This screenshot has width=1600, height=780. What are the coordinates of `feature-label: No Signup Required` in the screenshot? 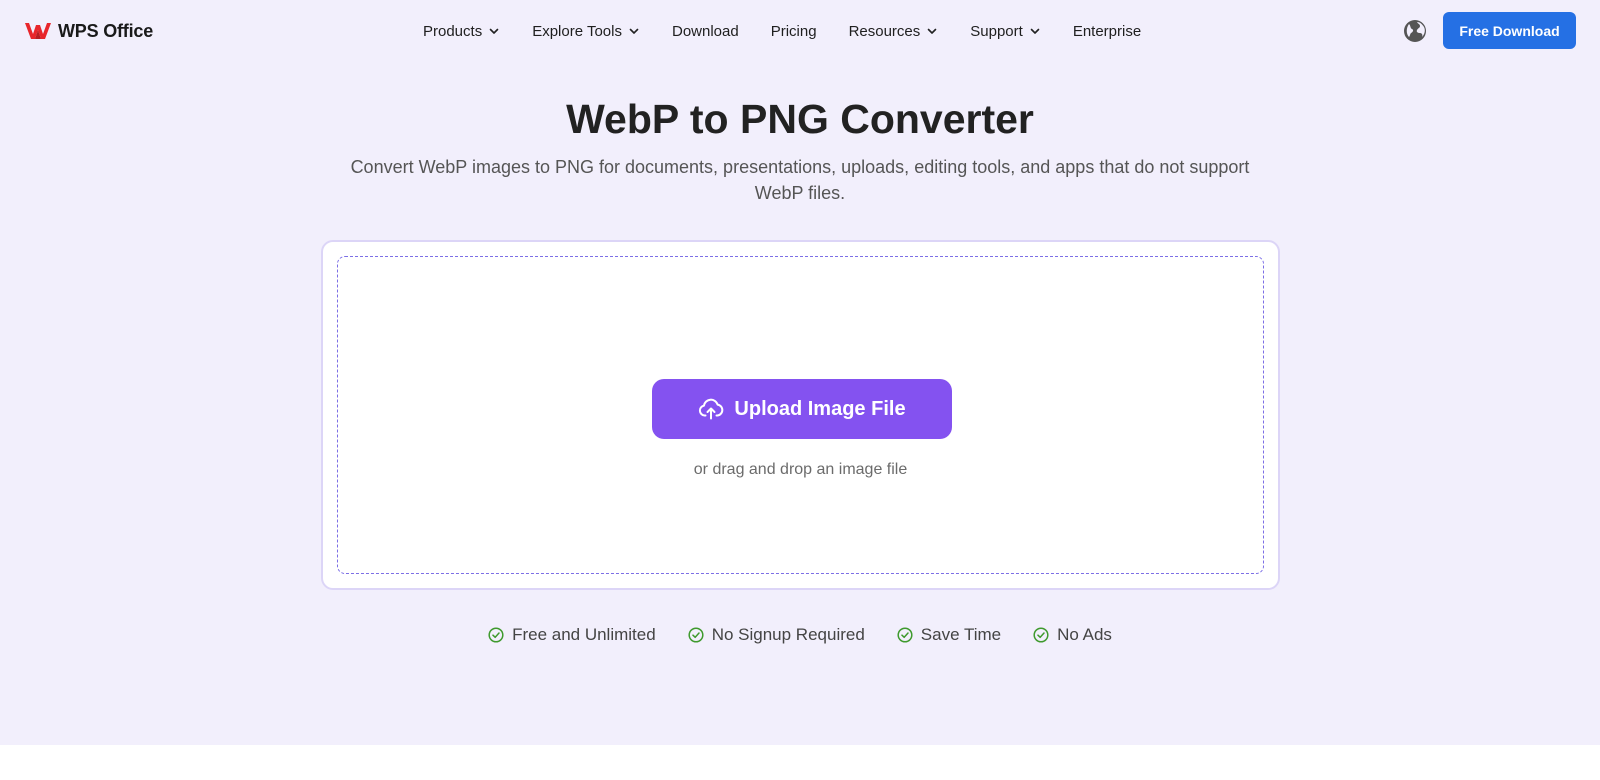 It's located at (788, 634).